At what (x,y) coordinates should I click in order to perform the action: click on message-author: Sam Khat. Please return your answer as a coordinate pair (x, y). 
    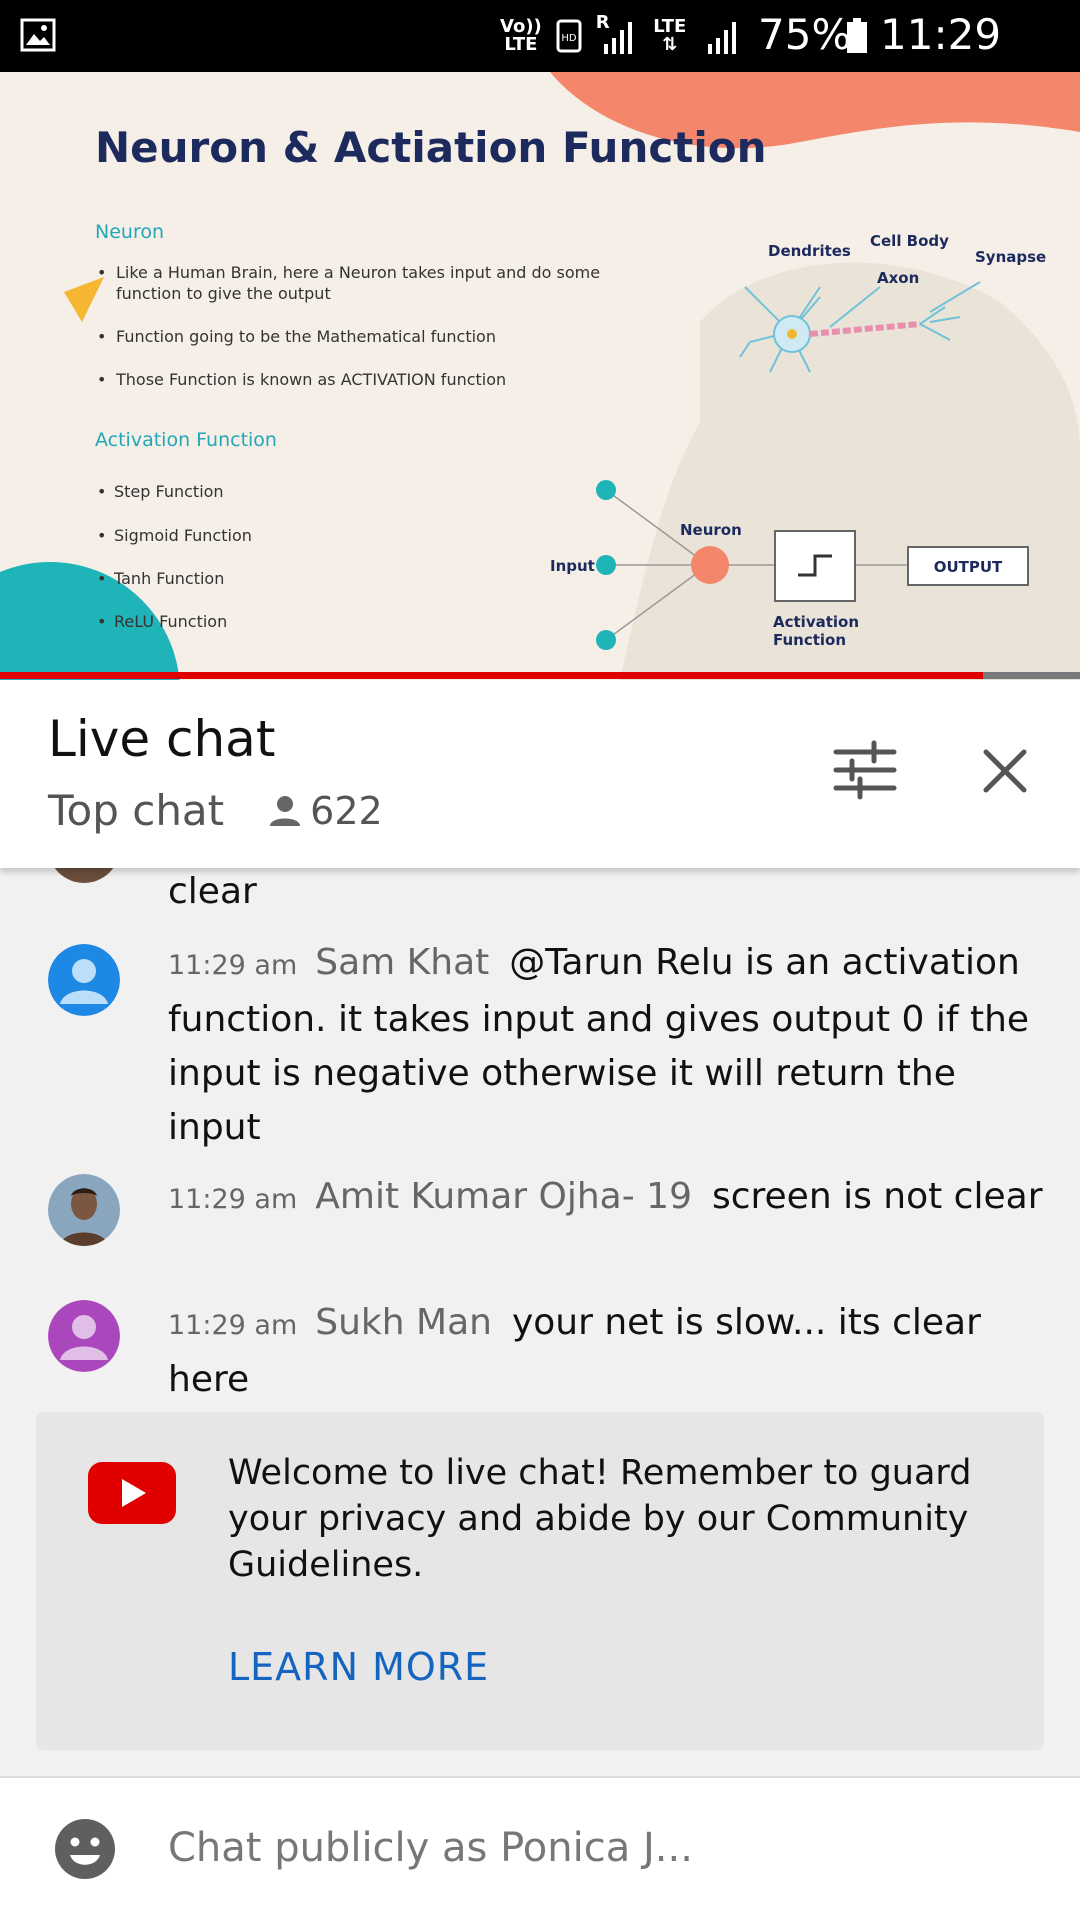
    Looking at the image, I should click on (402, 962).